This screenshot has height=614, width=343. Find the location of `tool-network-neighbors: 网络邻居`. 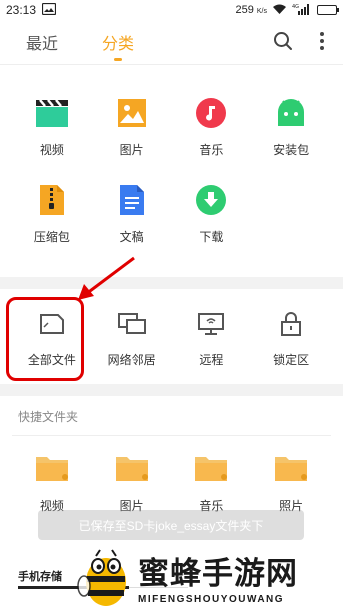

tool-network-neighbors: 网络邻居 is located at coordinates (132, 338).